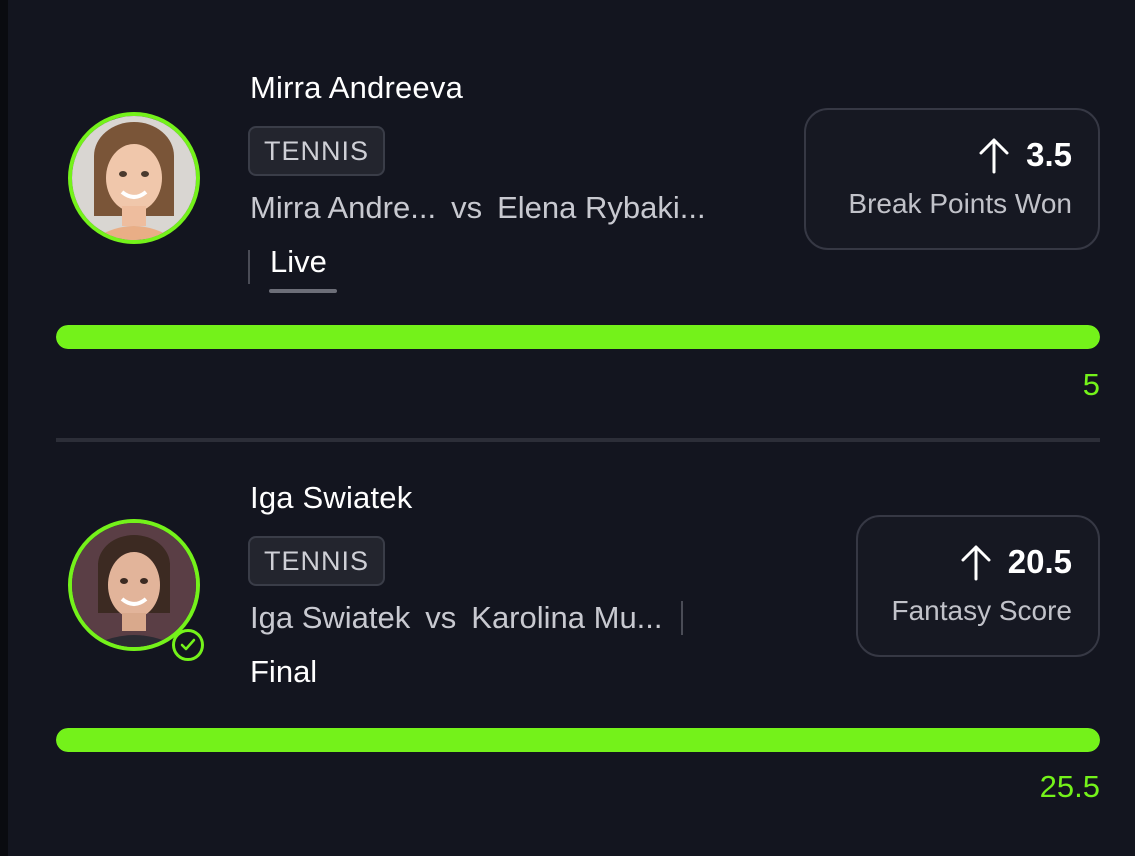 The image size is (1135, 856). Describe the element at coordinates (4, 428) in the screenshot. I see `screen-edge` at that location.